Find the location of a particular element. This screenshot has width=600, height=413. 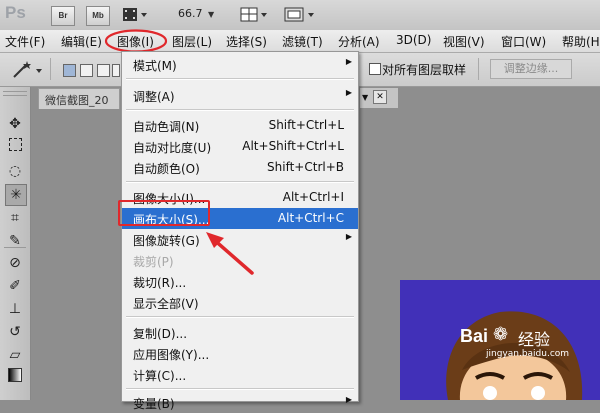

move-tool-icon: ✥ is located at coordinates (15, 124).